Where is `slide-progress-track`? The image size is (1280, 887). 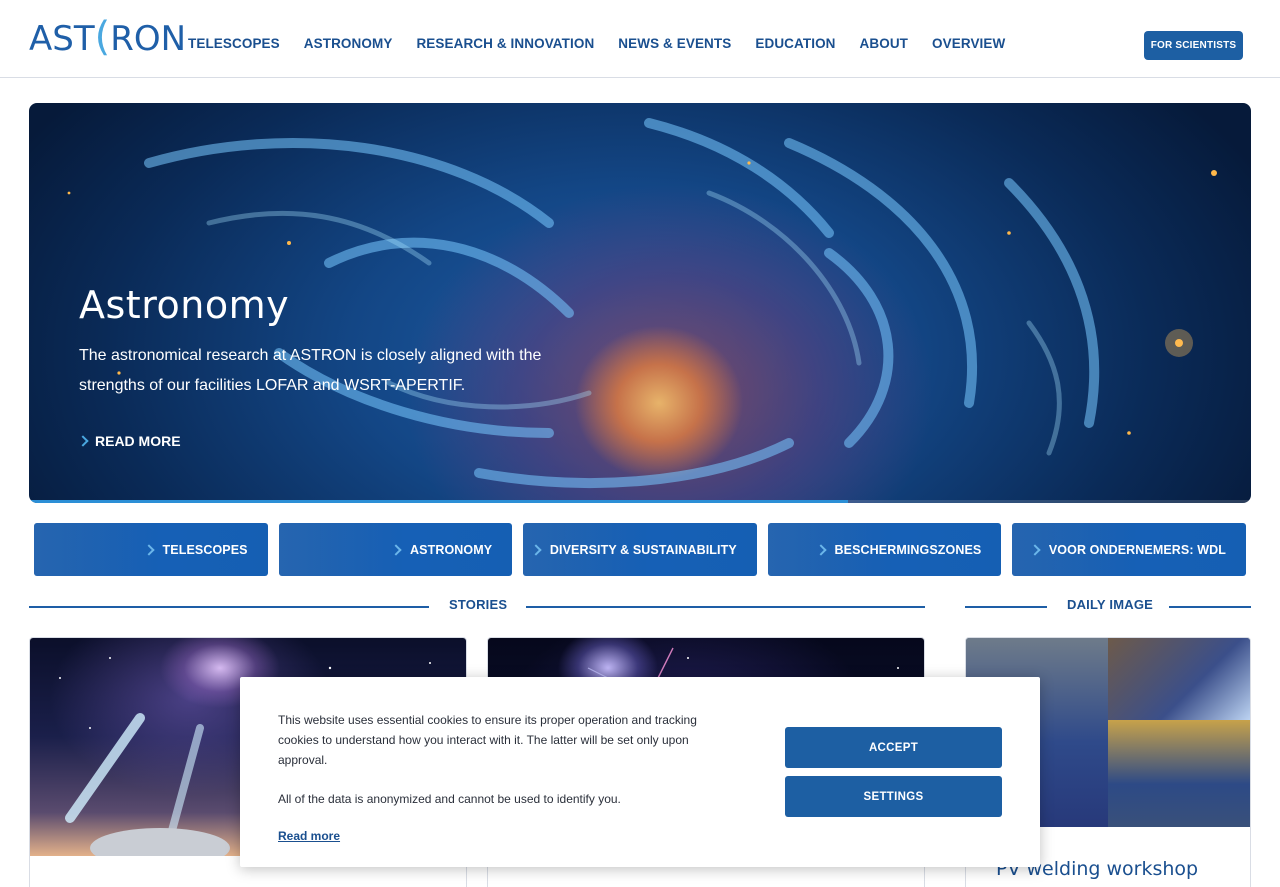
slide-progress-track is located at coordinates (640, 501).